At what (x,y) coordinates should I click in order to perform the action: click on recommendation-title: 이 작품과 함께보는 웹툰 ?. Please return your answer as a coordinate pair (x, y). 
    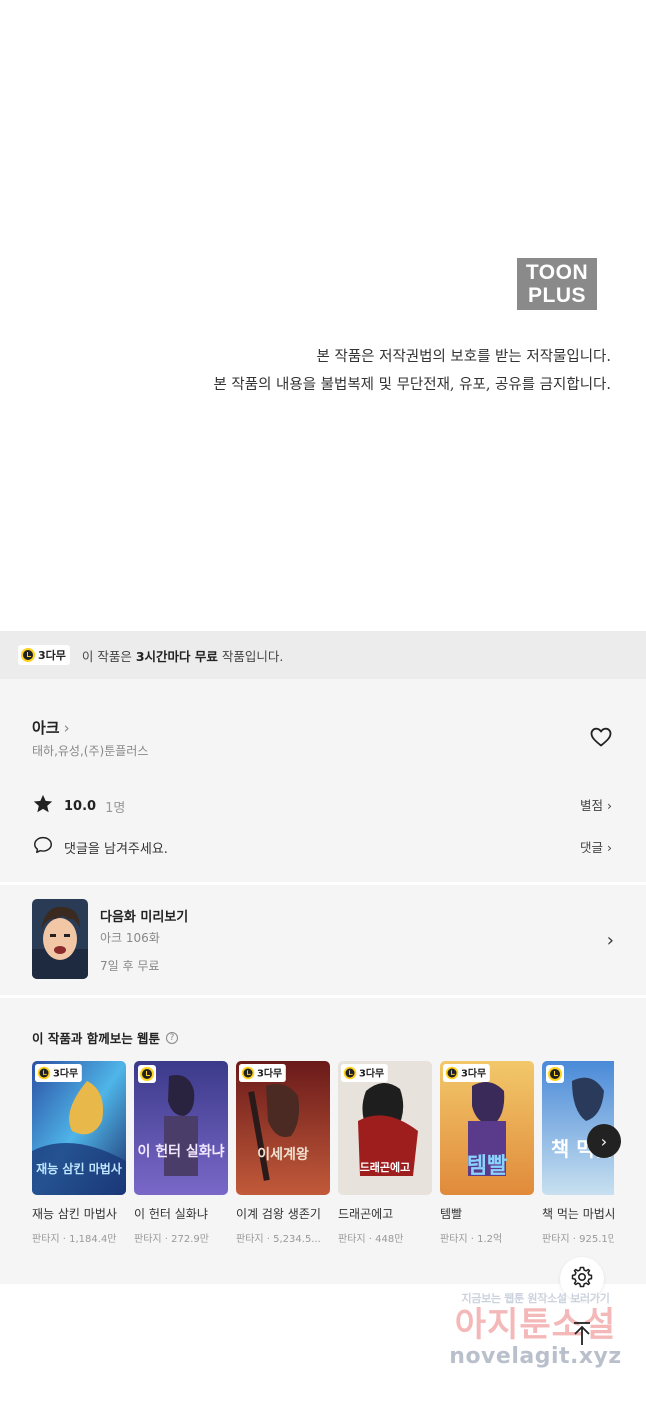
    Looking at the image, I should click on (105, 1037).